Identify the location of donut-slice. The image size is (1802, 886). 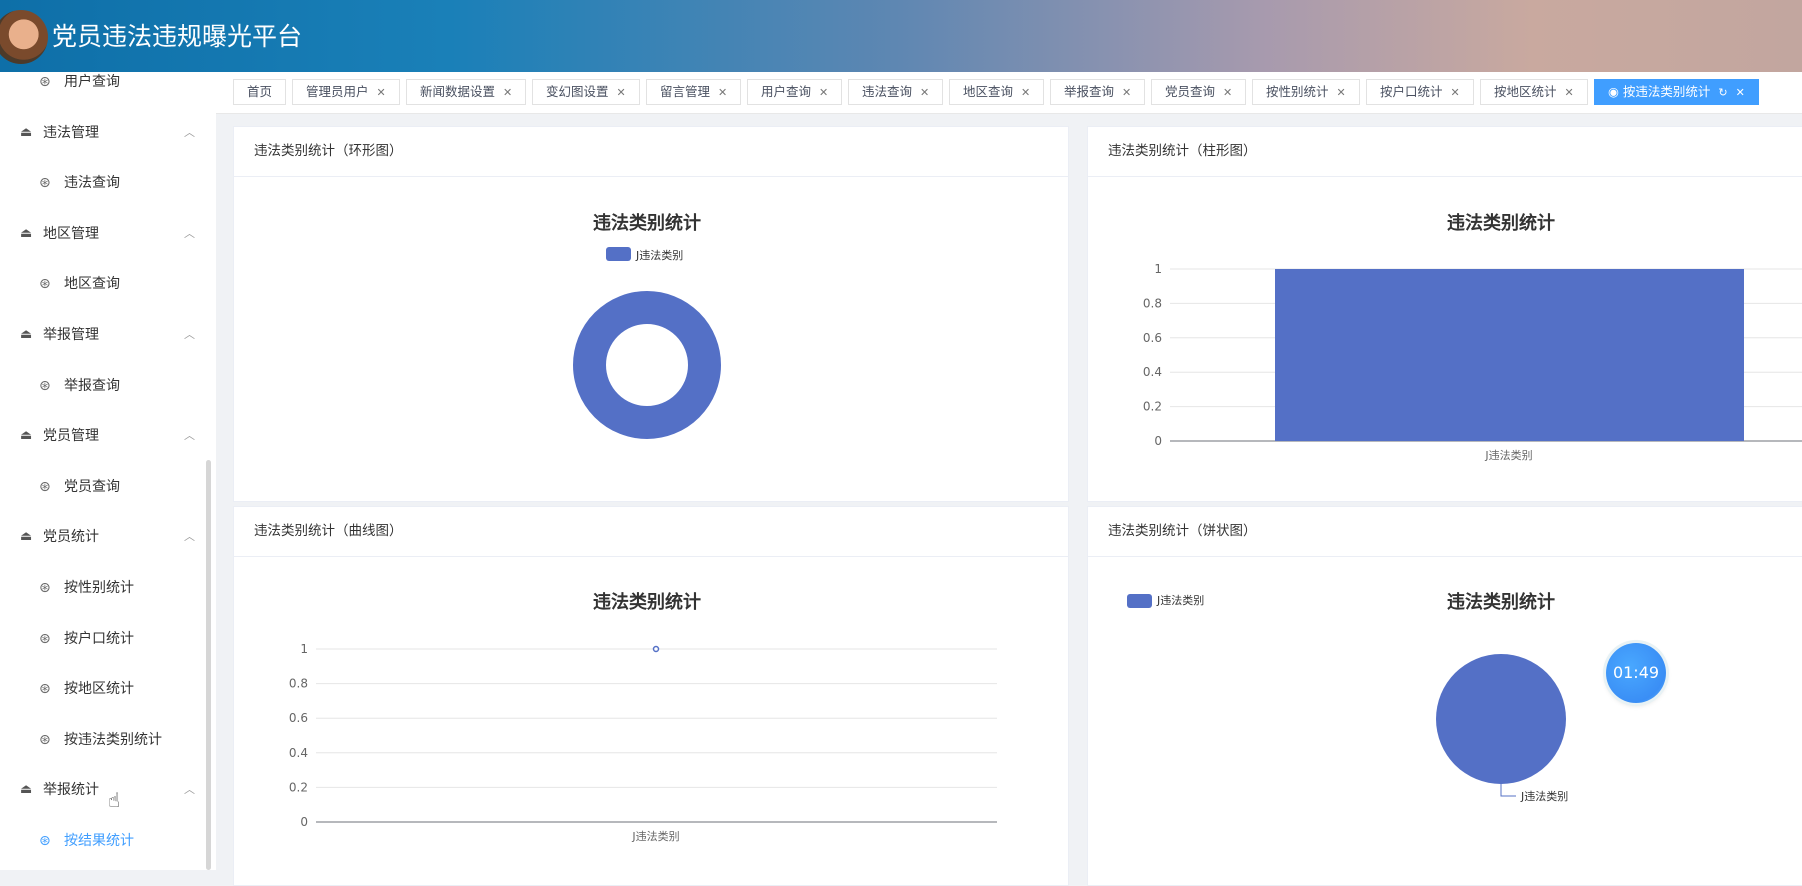
(647, 365).